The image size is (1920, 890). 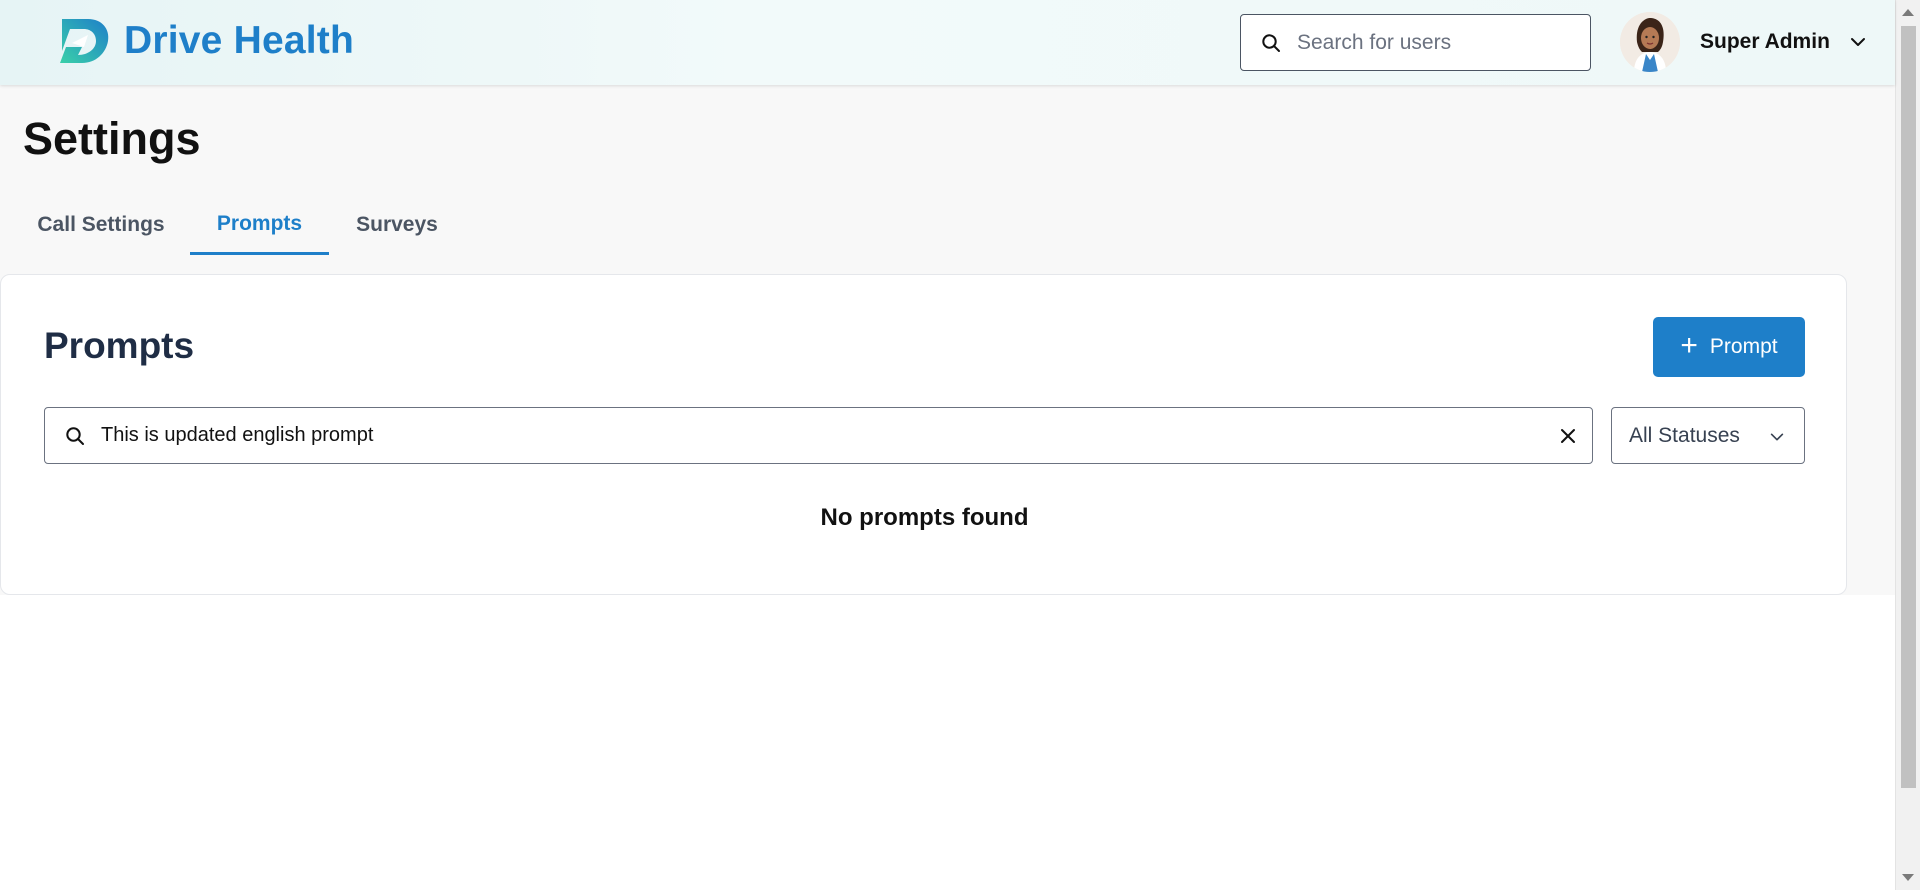 What do you see at coordinates (239, 40) in the screenshot?
I see `brand-name: Drive Health` at bounding box center [239, 40].